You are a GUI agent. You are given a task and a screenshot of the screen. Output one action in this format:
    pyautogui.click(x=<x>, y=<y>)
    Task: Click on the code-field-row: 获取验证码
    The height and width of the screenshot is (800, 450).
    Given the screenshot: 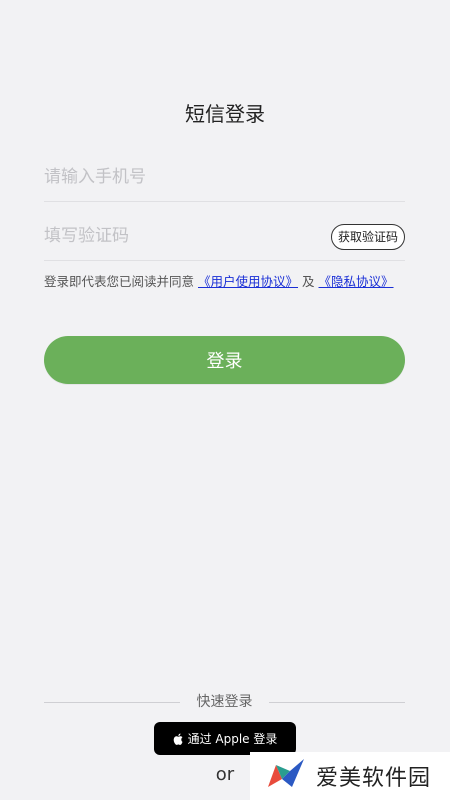 What is the action you would take?
    pyautogui.click(x=224, y=236)
    